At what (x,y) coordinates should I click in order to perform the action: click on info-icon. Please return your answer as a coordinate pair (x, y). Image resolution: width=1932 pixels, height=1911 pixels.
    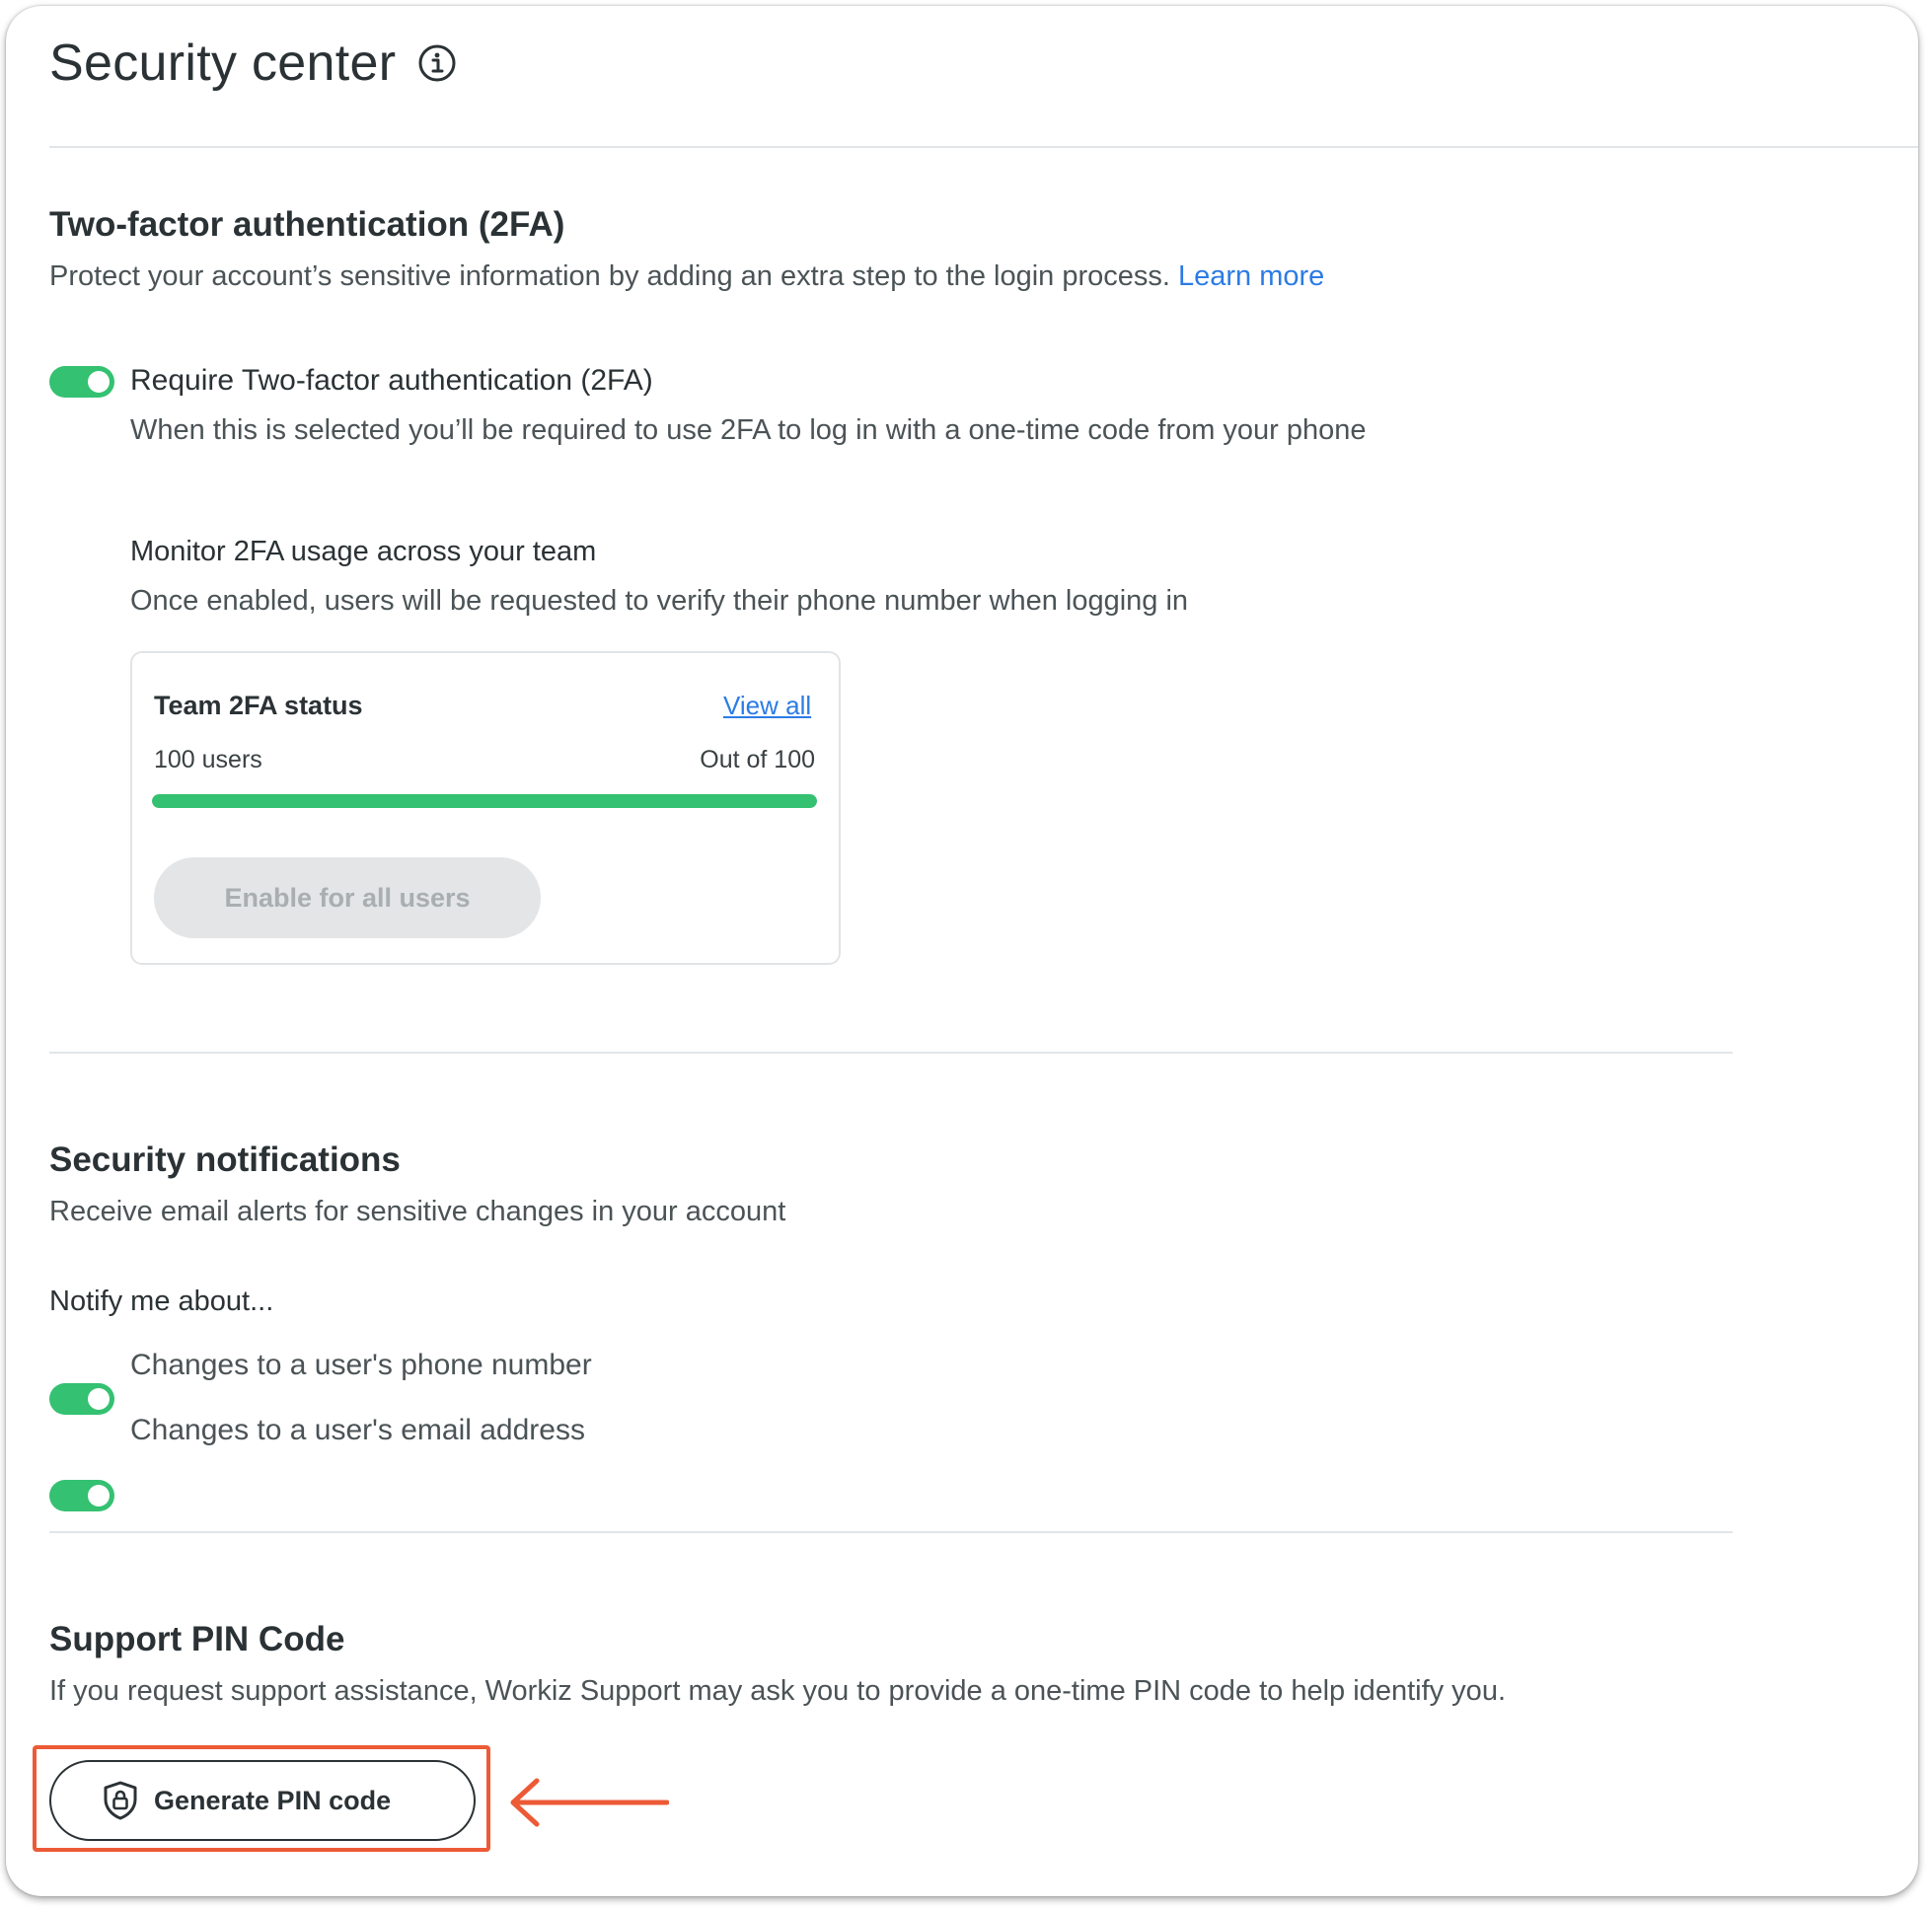
    Looking at the image, I should click on (437, 63).